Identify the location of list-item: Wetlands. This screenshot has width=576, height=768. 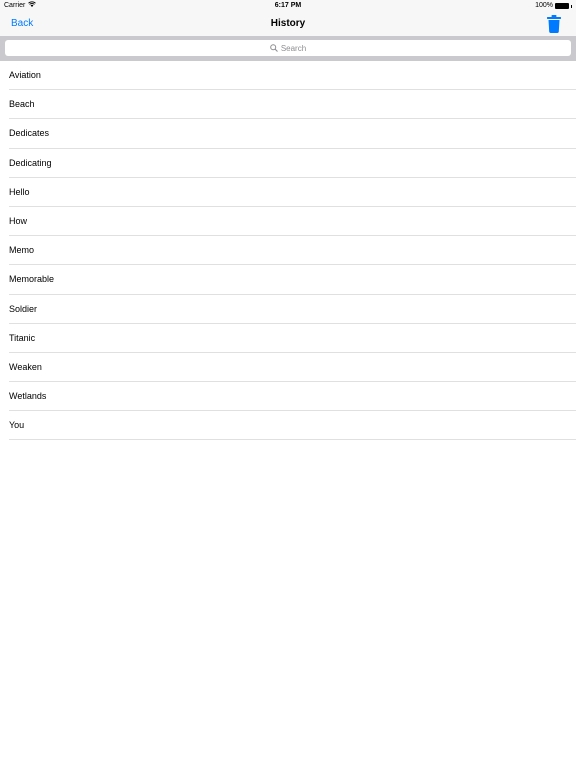
(288, 397).